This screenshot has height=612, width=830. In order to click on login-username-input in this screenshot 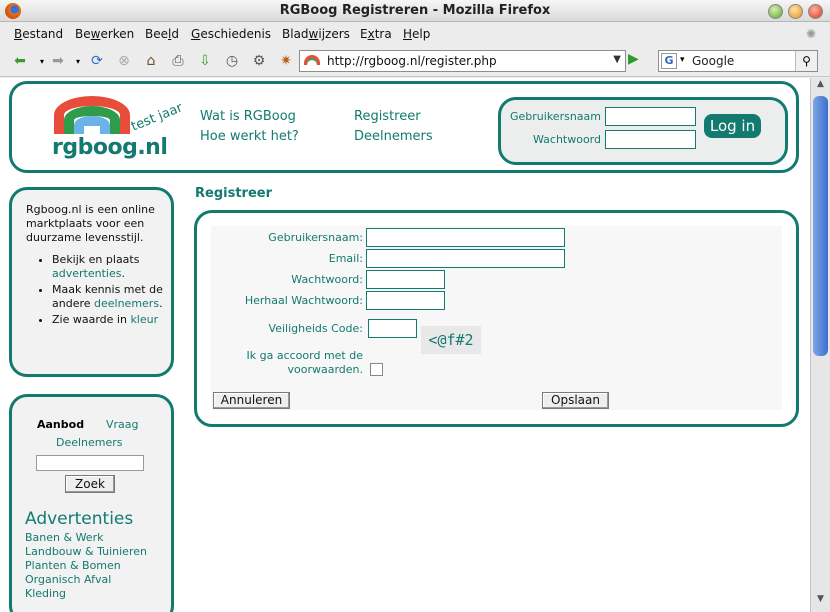, I will do `click(650, 116)`.